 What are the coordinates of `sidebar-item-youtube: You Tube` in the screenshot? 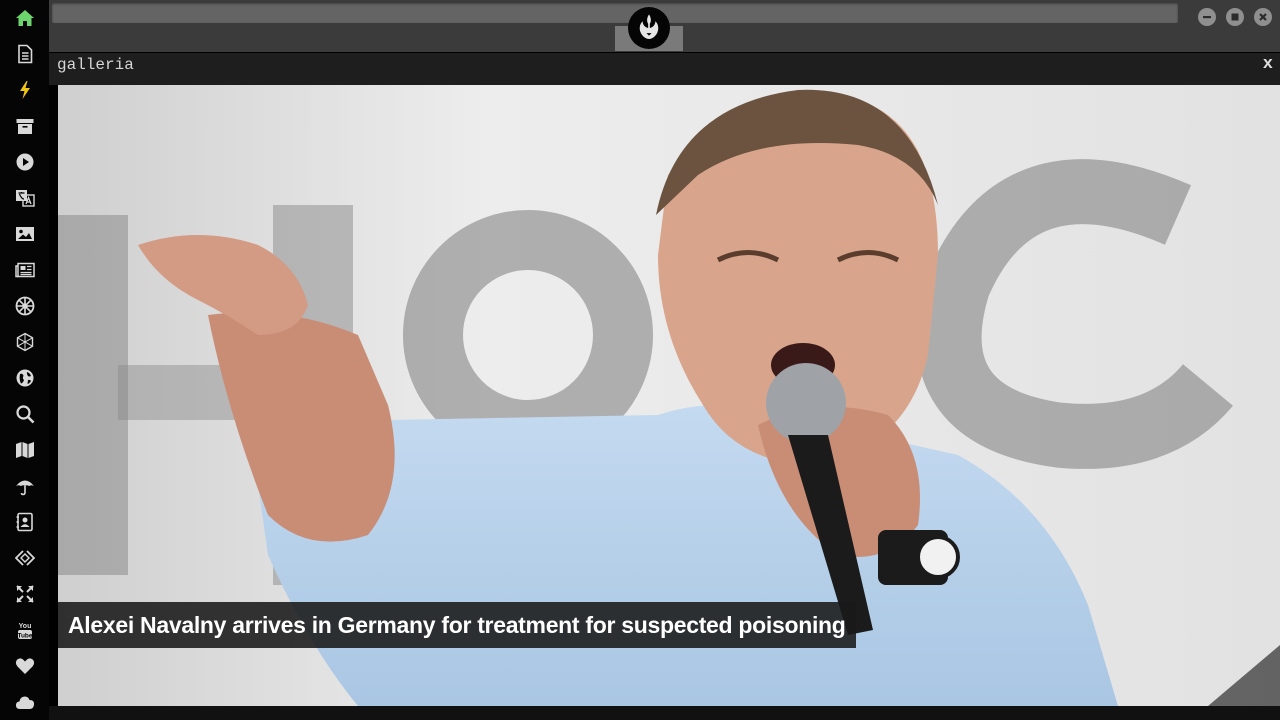 It's located at (25, 630).